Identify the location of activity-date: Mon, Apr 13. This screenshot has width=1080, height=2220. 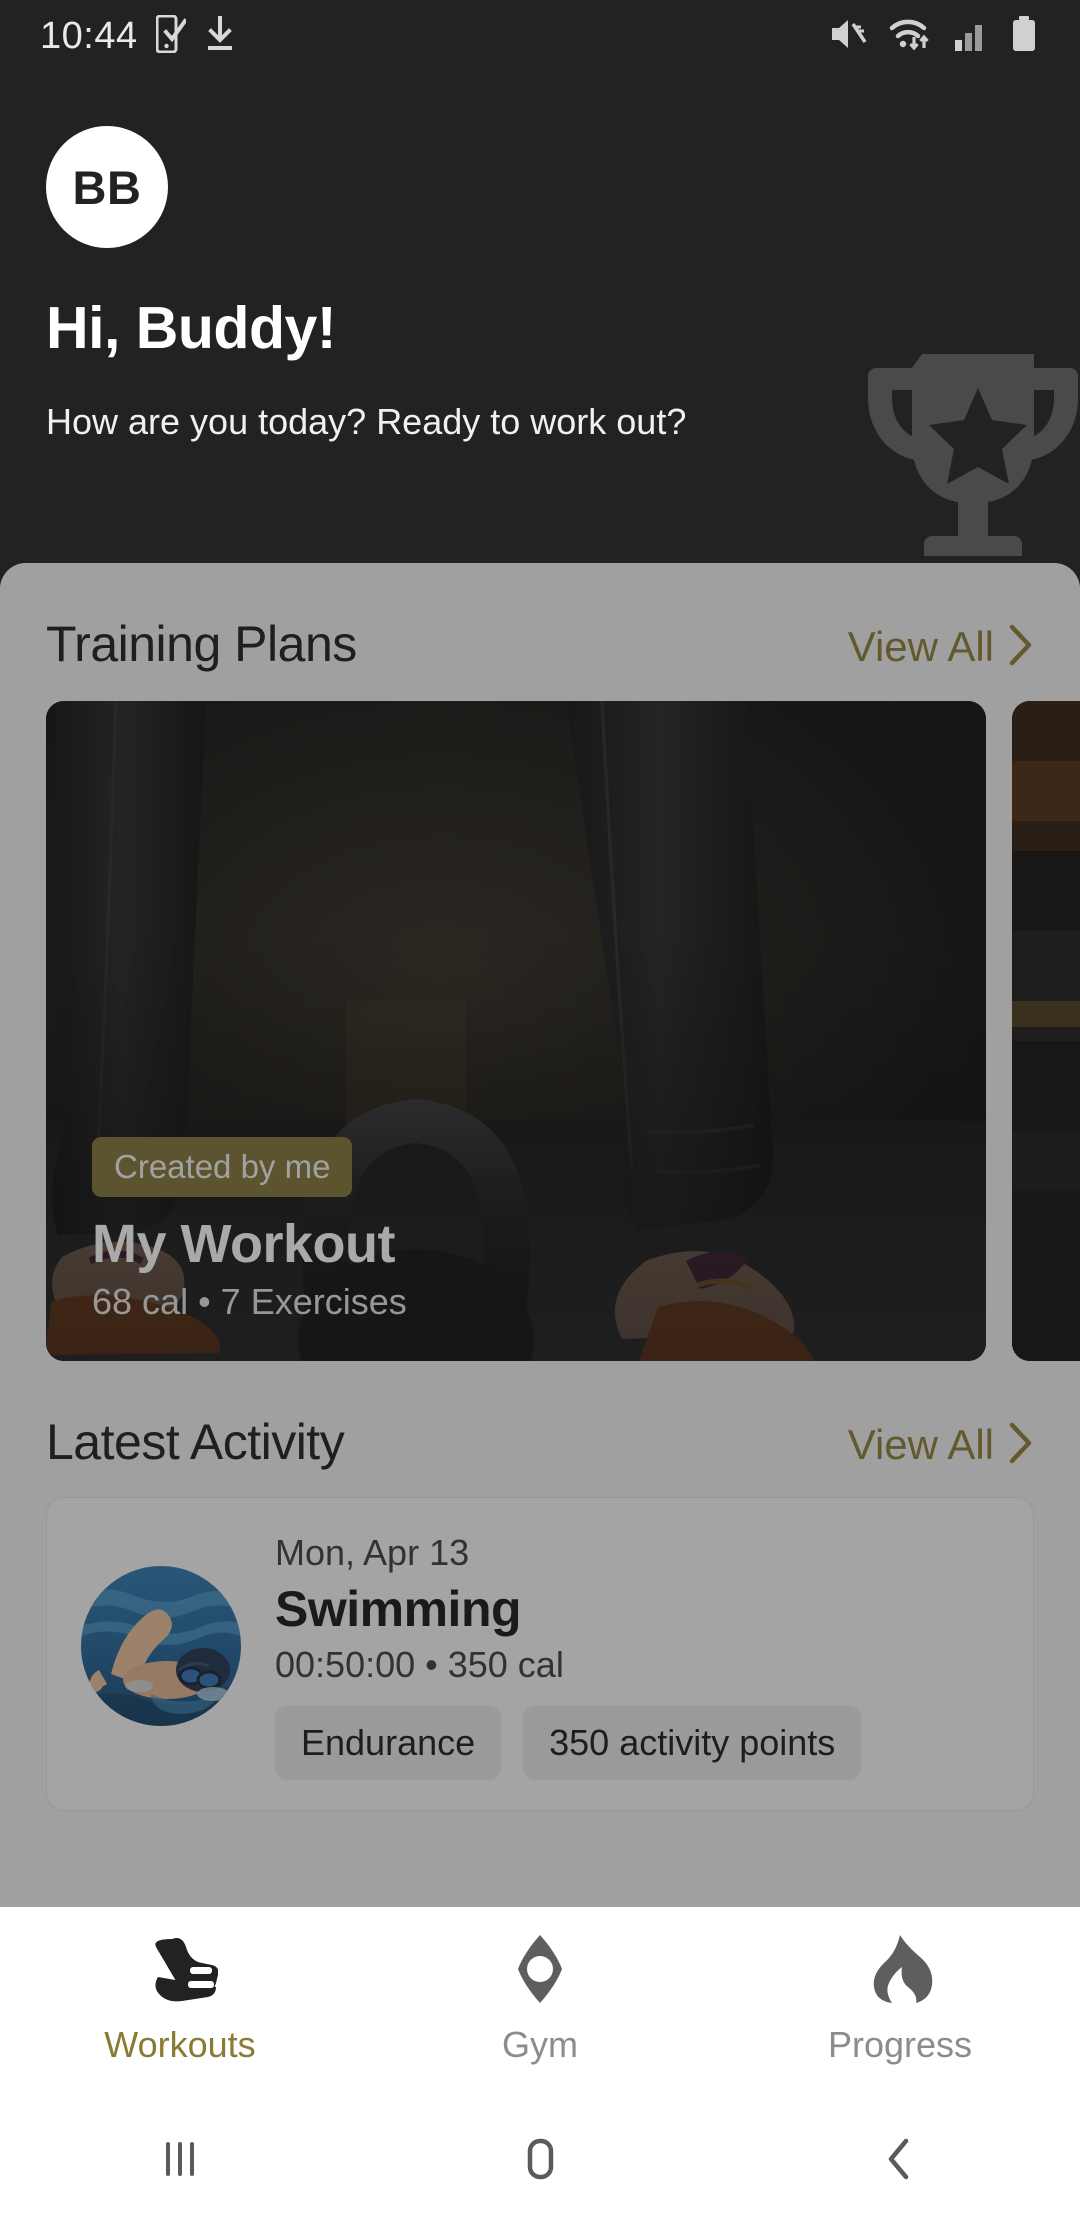
(372, 1552).